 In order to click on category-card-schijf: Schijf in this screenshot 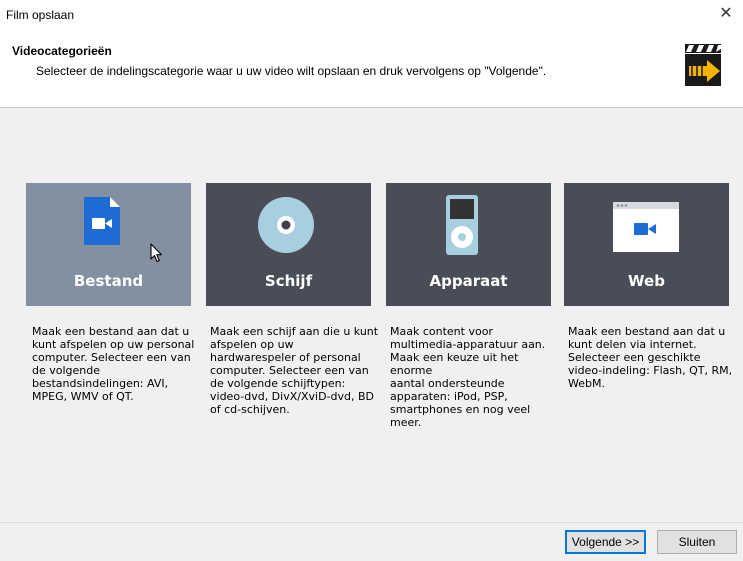, I will do `click(288, 244)`.